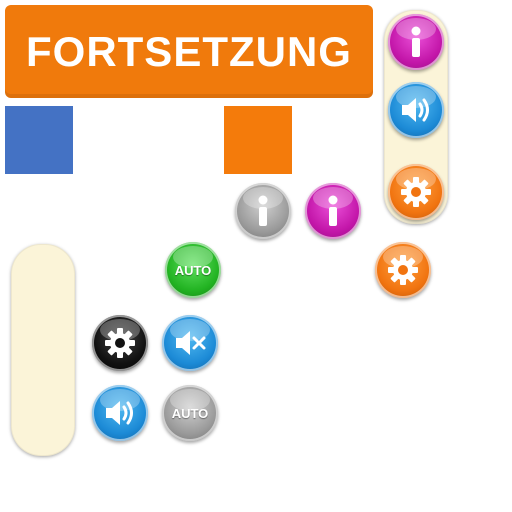 This screenshot has height=512, width=512. I want to click on settings-button-panel, so click(416, 192).